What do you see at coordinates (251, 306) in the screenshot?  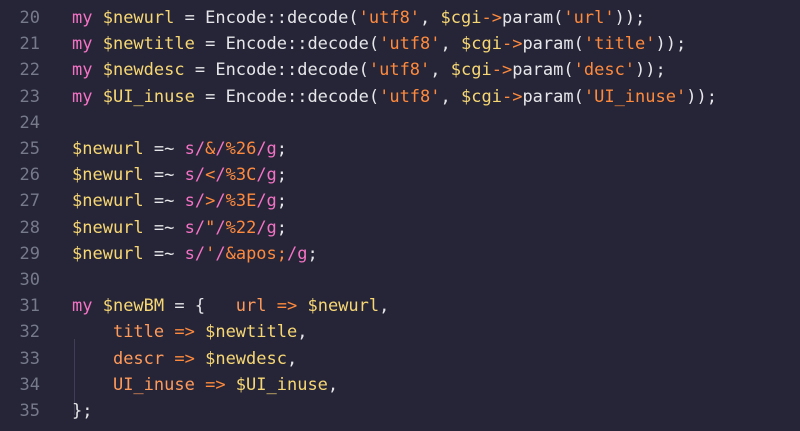 I see `code-token: url` at bounding box center [251, 306].